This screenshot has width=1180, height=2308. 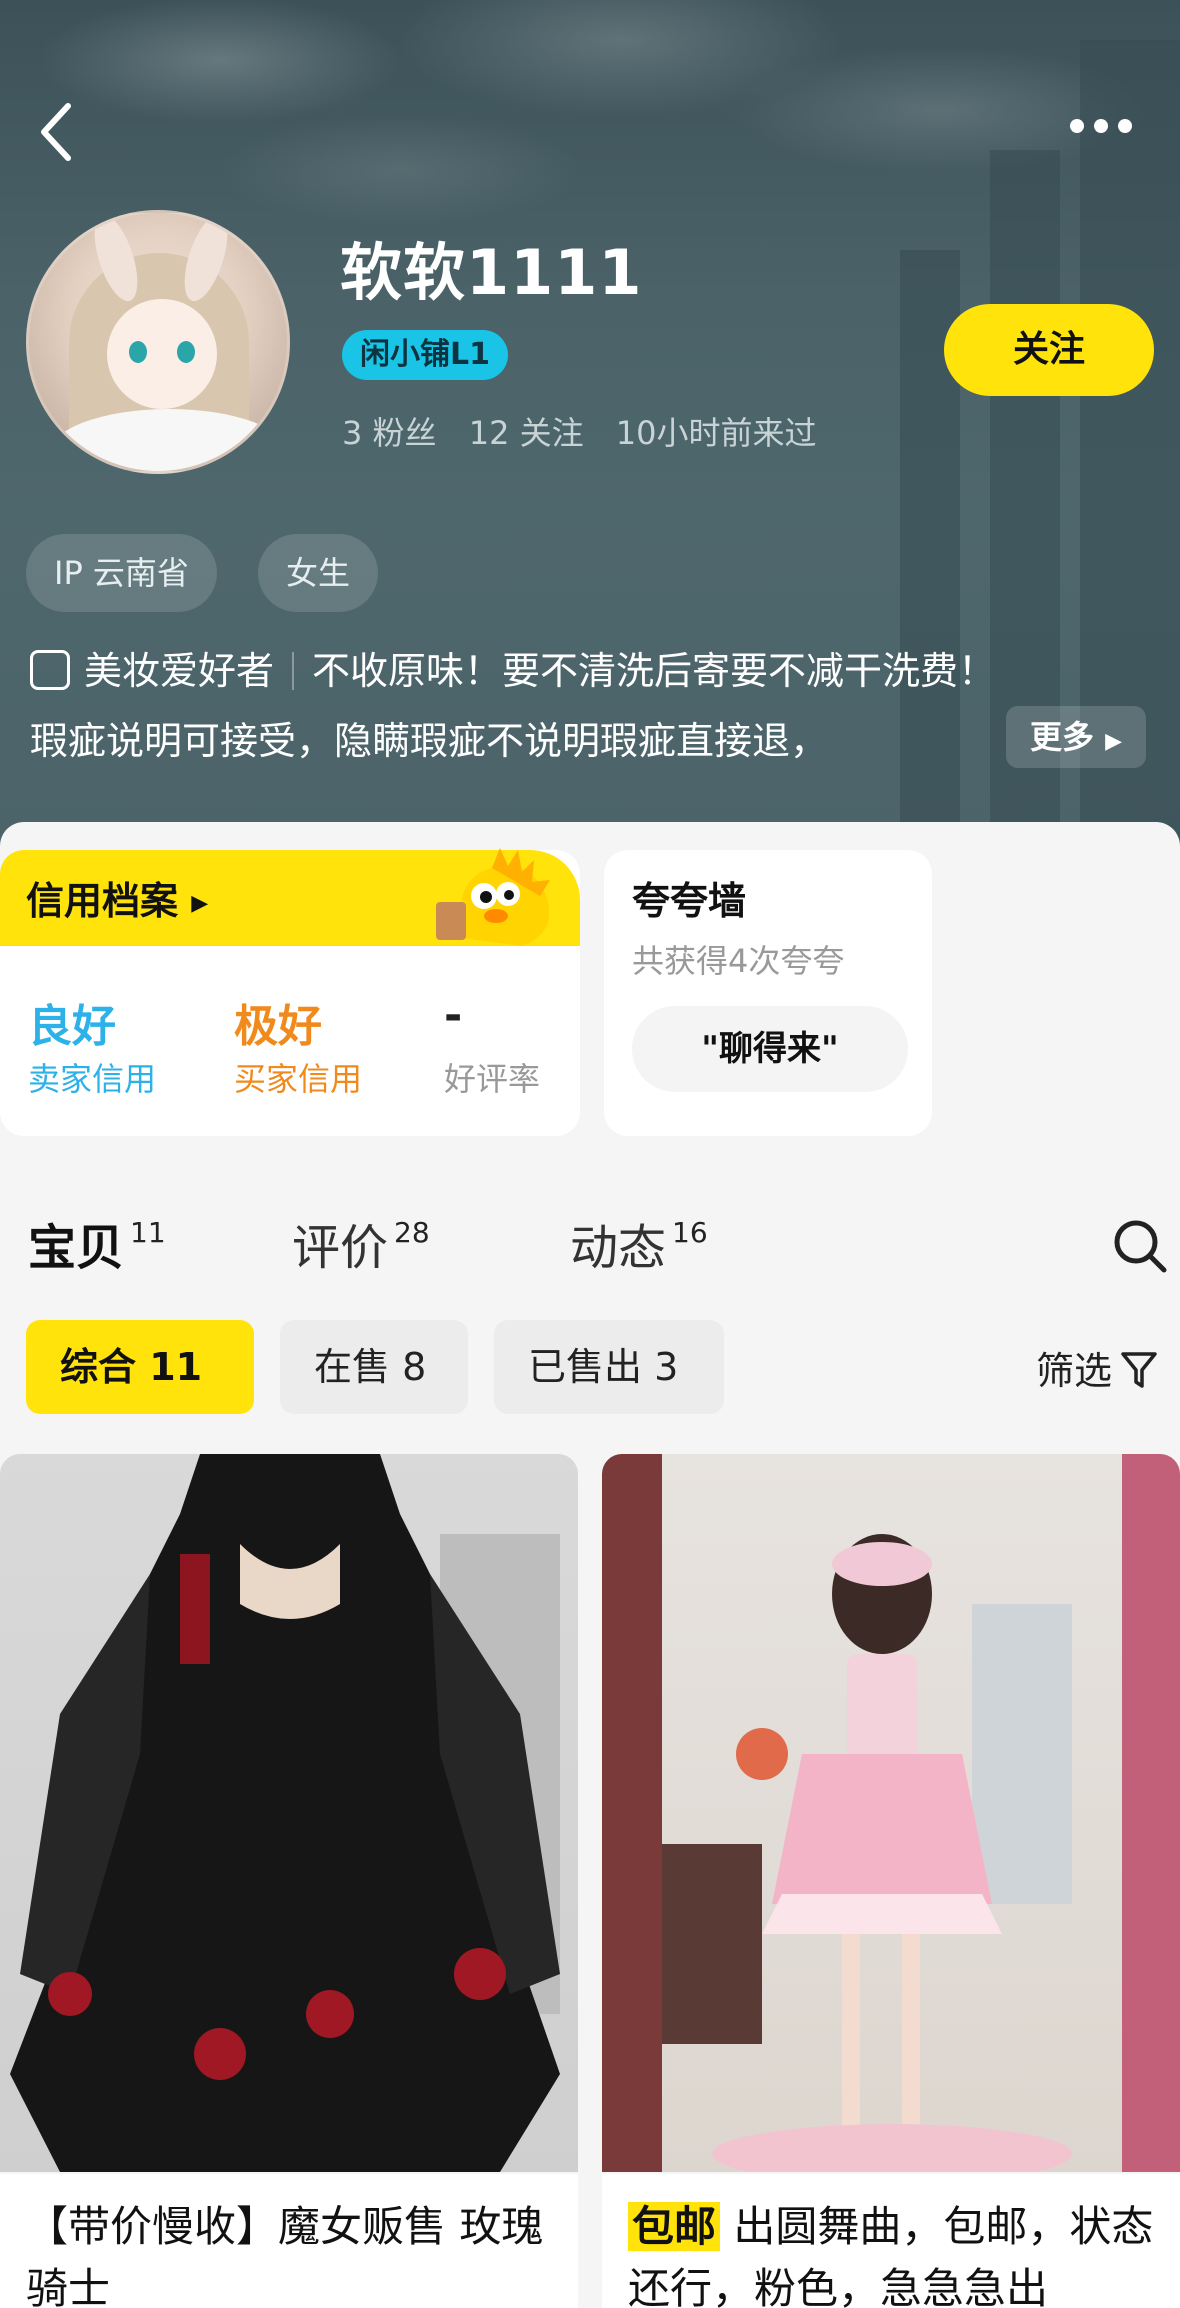 What do you see at coordinates (92, 1079) in the screenshot?
I see `seller-credit-label: 卖家信用` at bounding box center [92, 1079].